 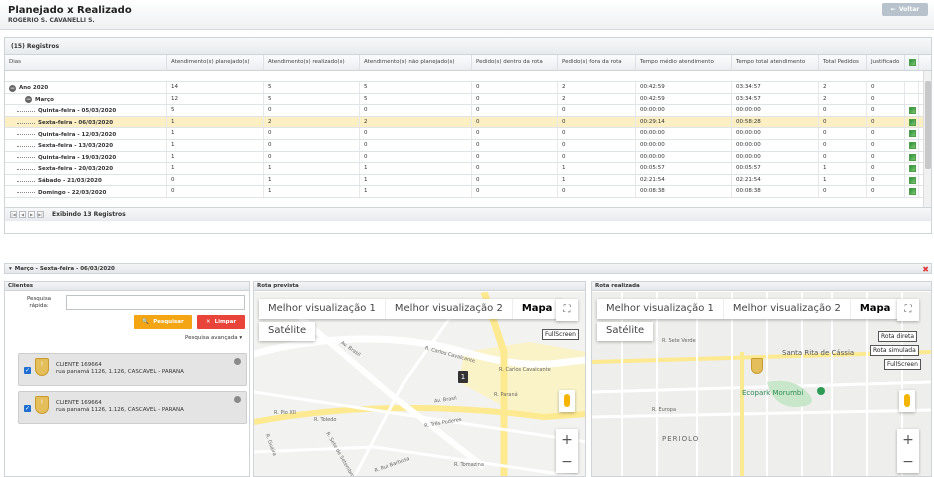 What do you see at coordinates (775, 62) in the screenshot?
I see `col-header: Tempo total atendimento` at bounding box center [775, 62].